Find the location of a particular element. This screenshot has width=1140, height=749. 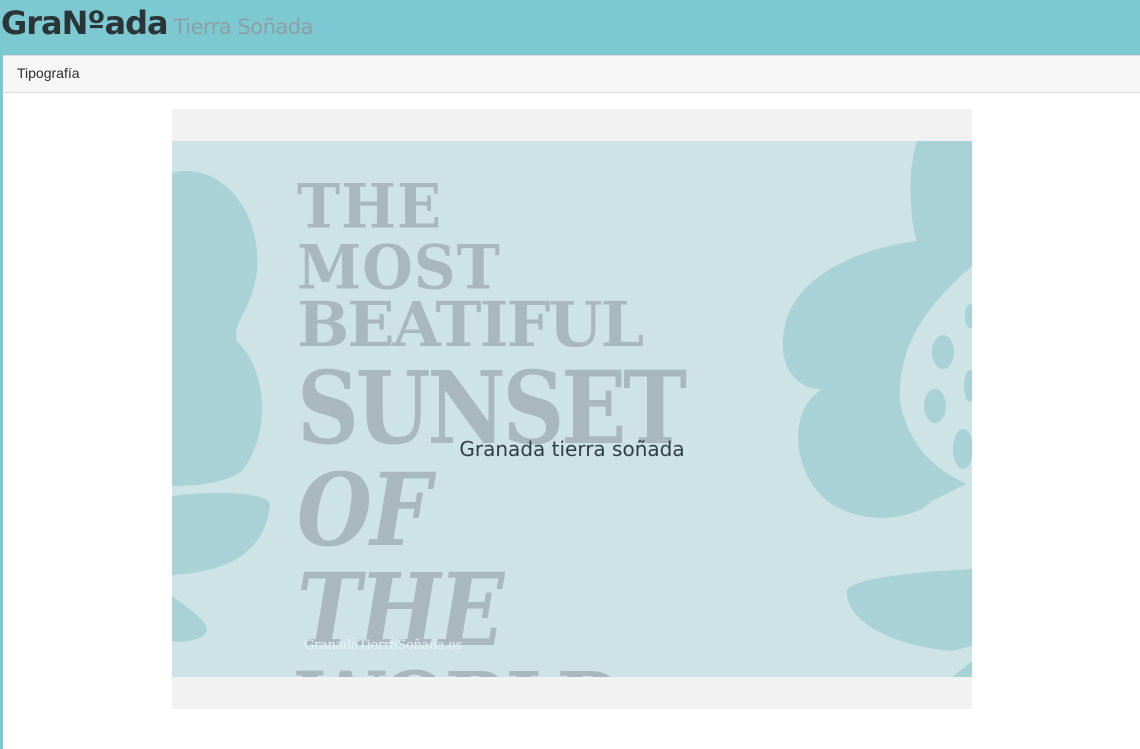

logo-subtitle: Tierra Soñada is located at coordinates (243, 27).